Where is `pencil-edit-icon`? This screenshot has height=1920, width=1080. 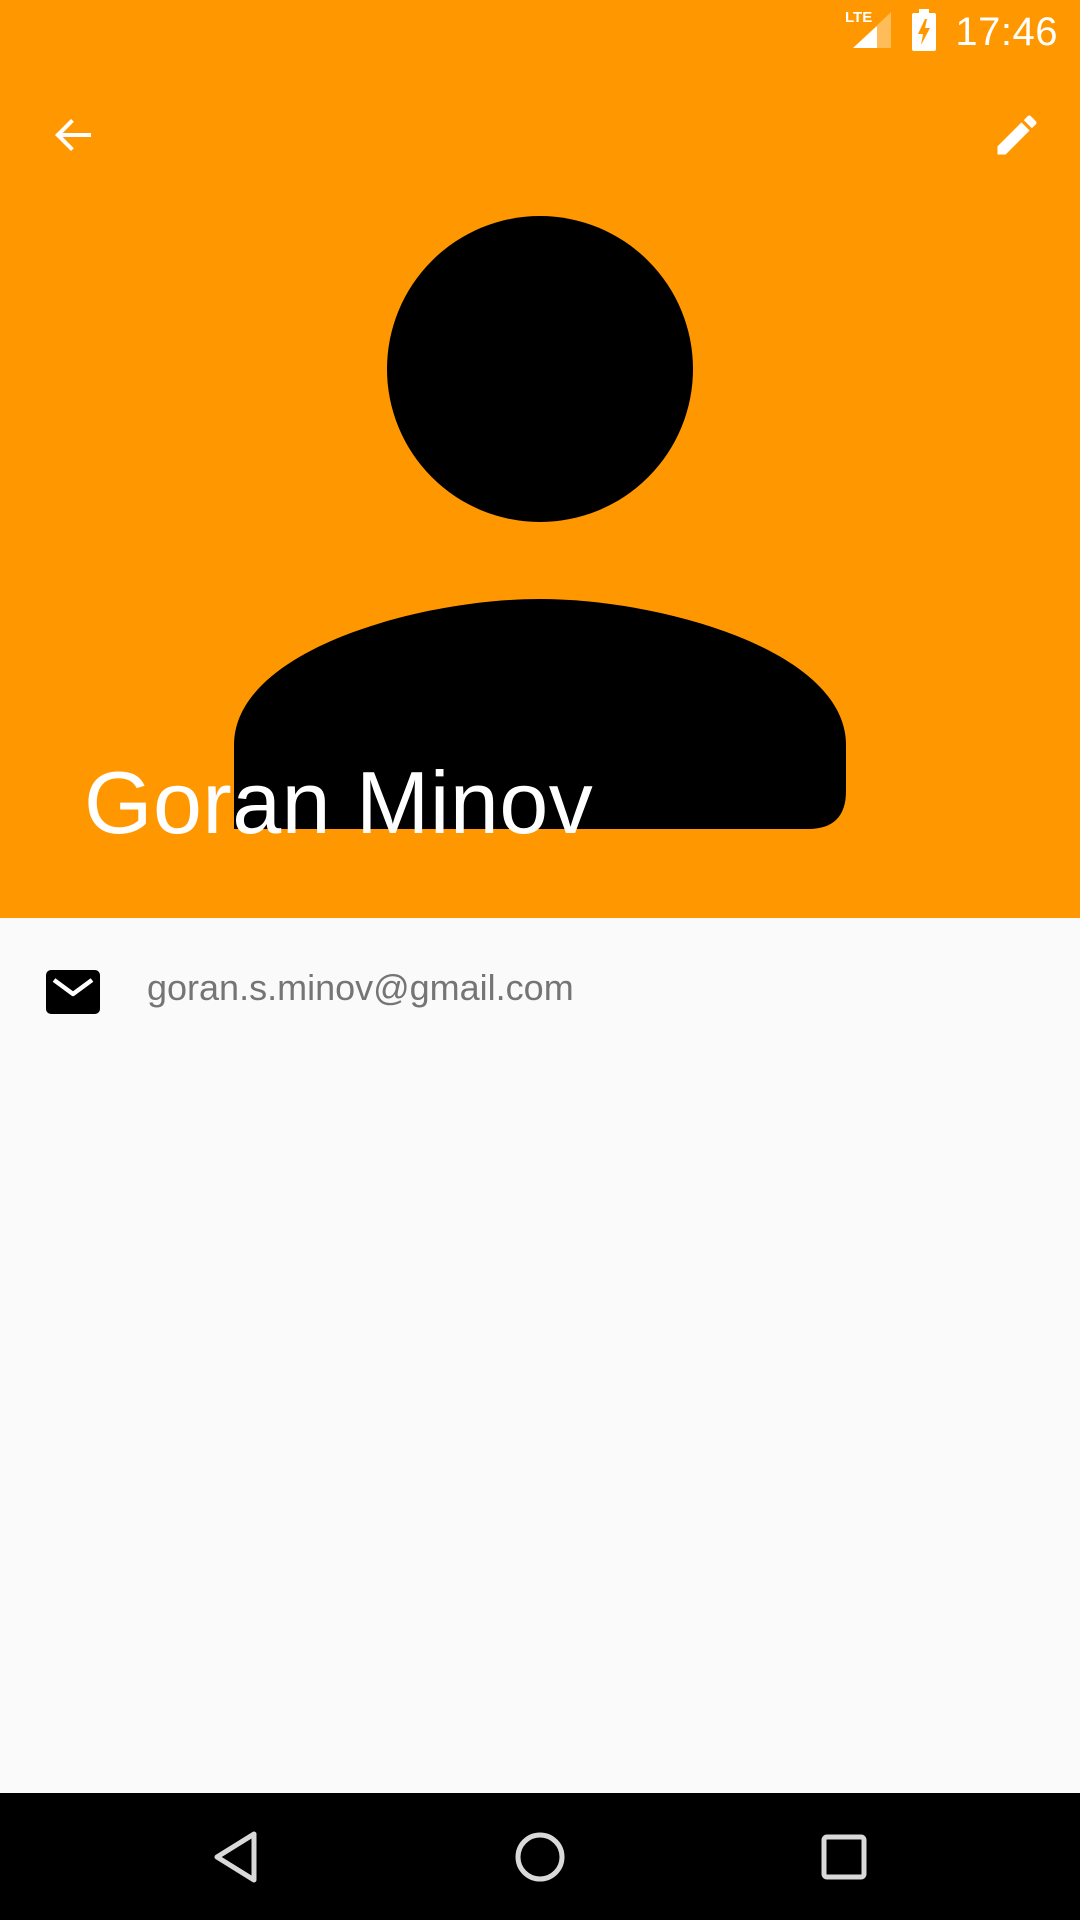 pencil-edit-icon is located at coordinates (1017, 135).